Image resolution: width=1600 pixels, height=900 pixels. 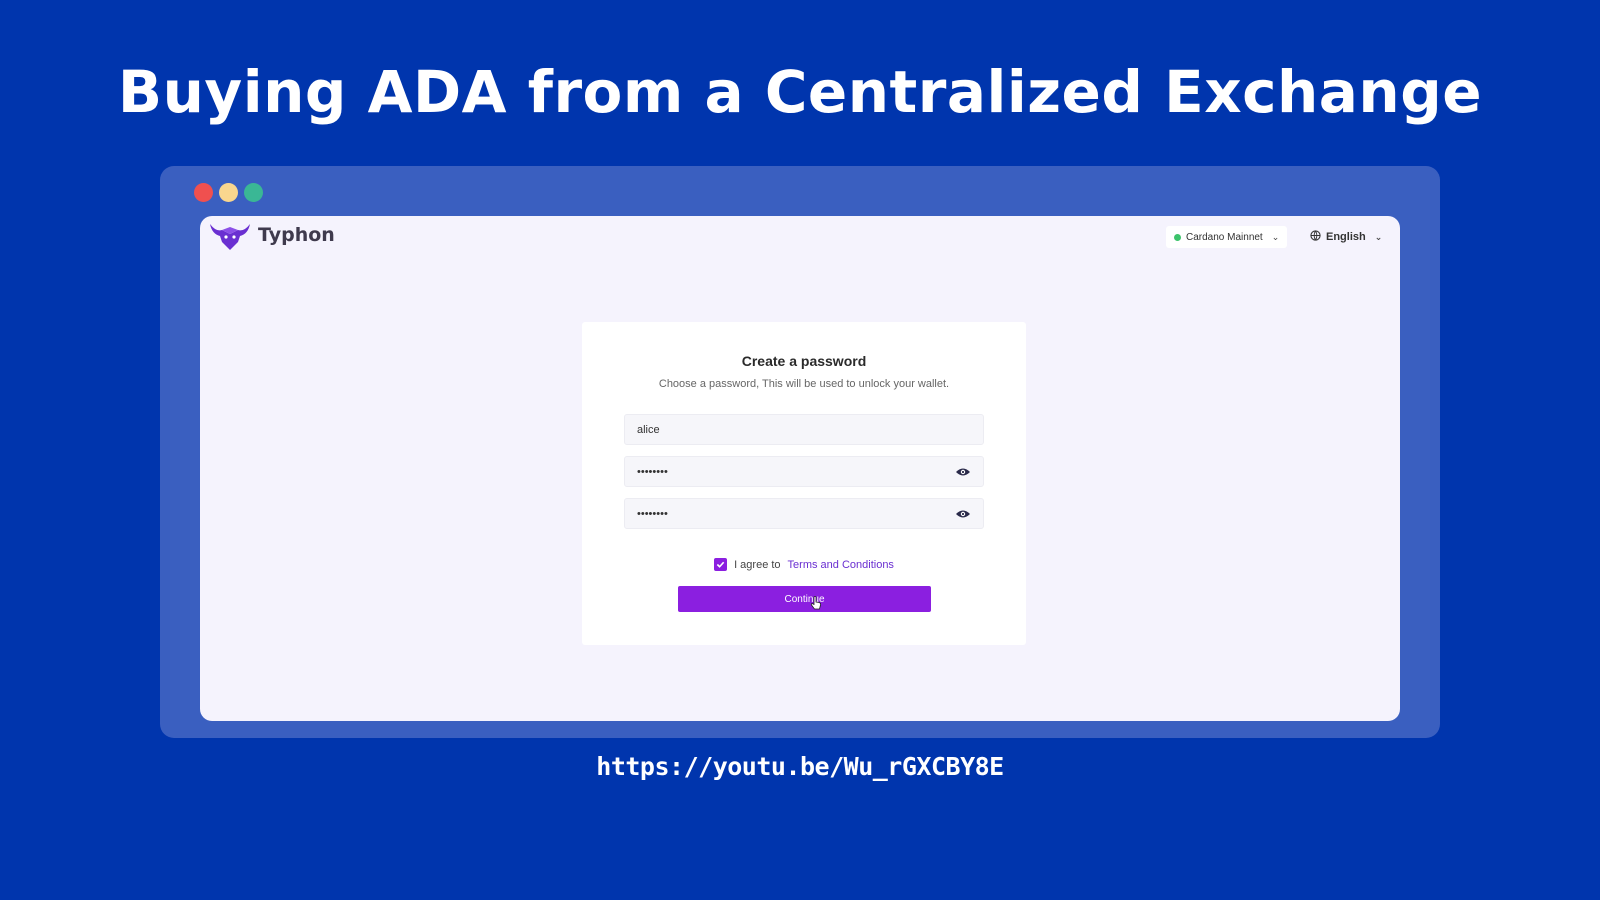 What do you see at coordinates (804, 513) in the screenshot?
I see `confirm-password-input: ••••••••` at bounding box center [804, 513].